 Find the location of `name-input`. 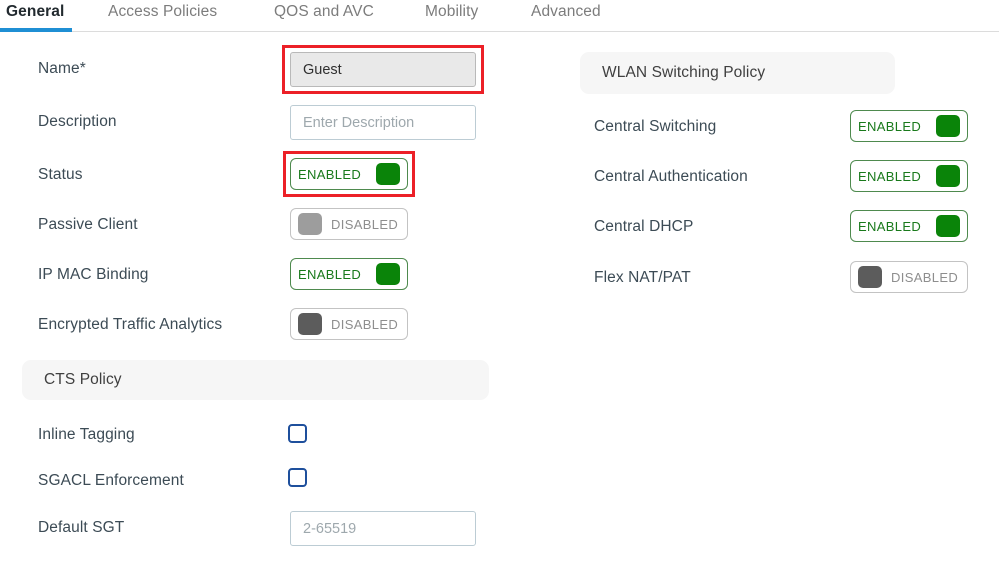

name-input is located at coordinates (383, 69).